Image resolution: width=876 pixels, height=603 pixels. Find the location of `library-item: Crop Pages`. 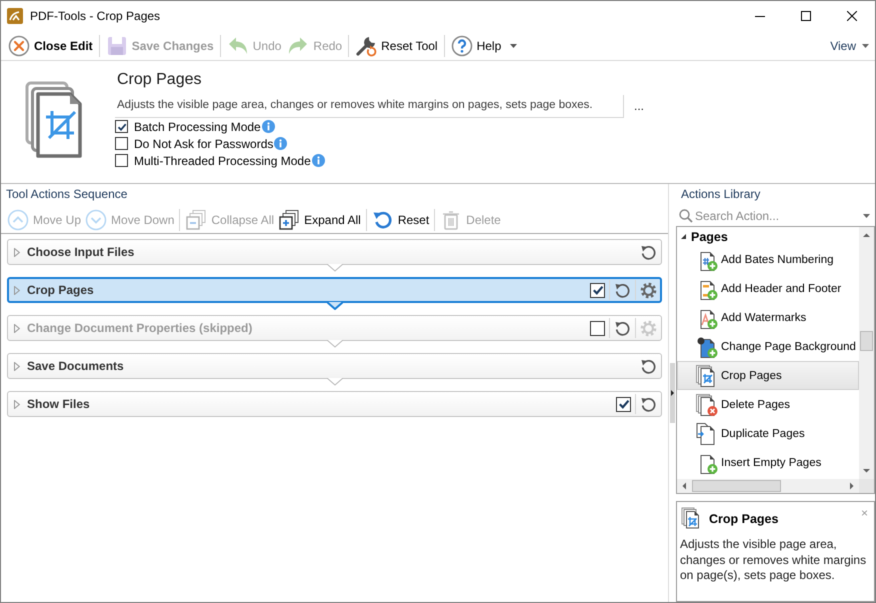

library-item: Crop Pages is located at coordinates (768, 375).